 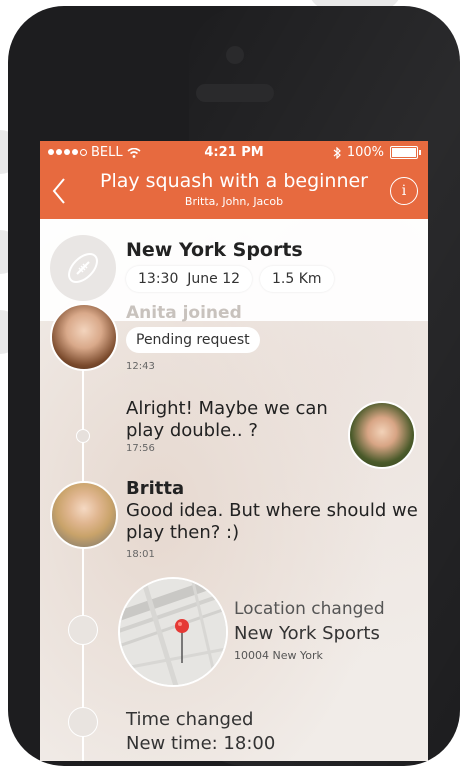 I want to click on message-line: play double.. ?, so click(x=192, y=430).